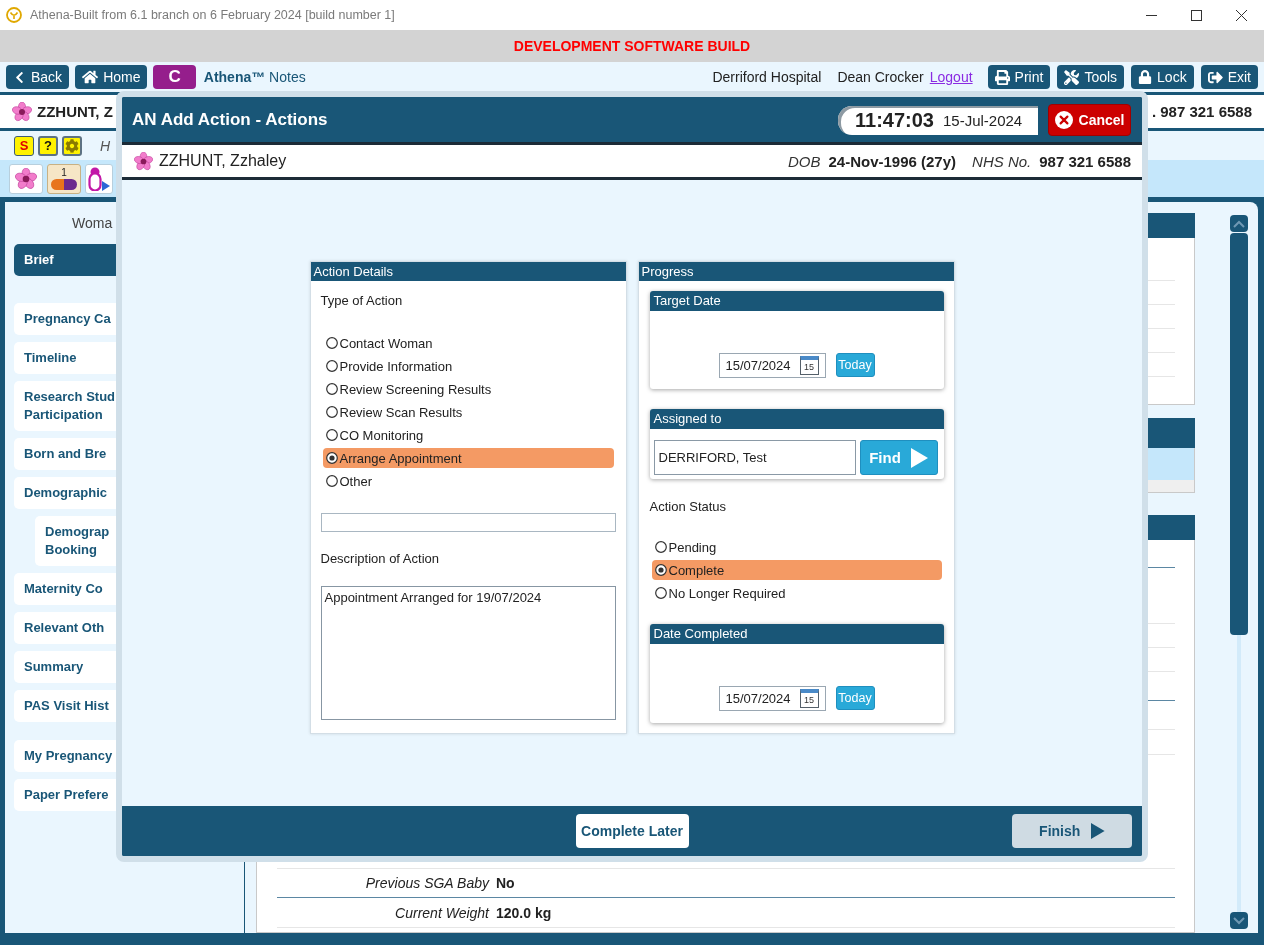 Image resolution: width=1264 pixels, height=945 pixels. I want to click on clock-time: 11:47:03, so click(894, 120).